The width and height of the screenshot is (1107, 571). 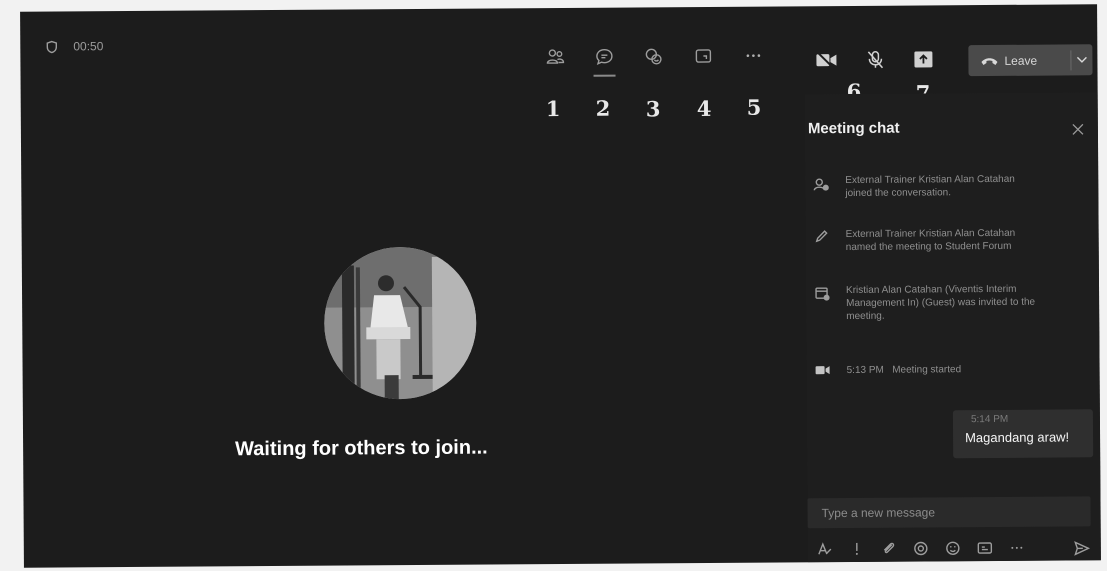 What do you see at coordinates (989, 61) in the screenshot?
I see `hang-up-icon` at bounding box center [989, 61].